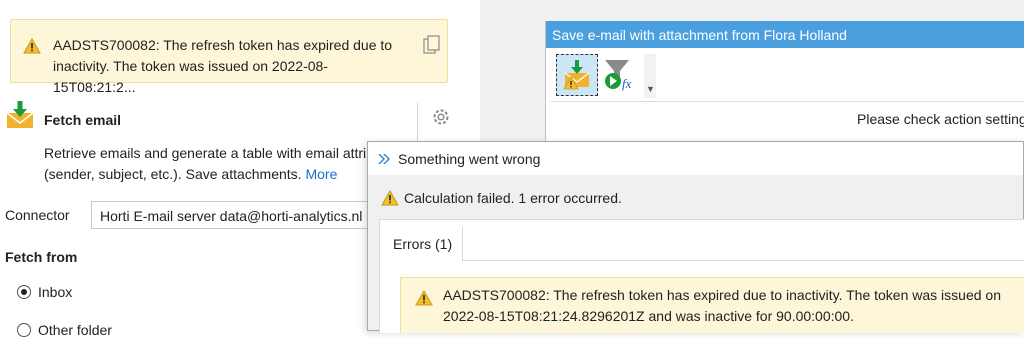 Image resolution: width=1024 pixels, height=338 pixels. Describe the element at coordinates (940, 119) in the screenshot. I see `workflow-message: Please check action setting` at that location.